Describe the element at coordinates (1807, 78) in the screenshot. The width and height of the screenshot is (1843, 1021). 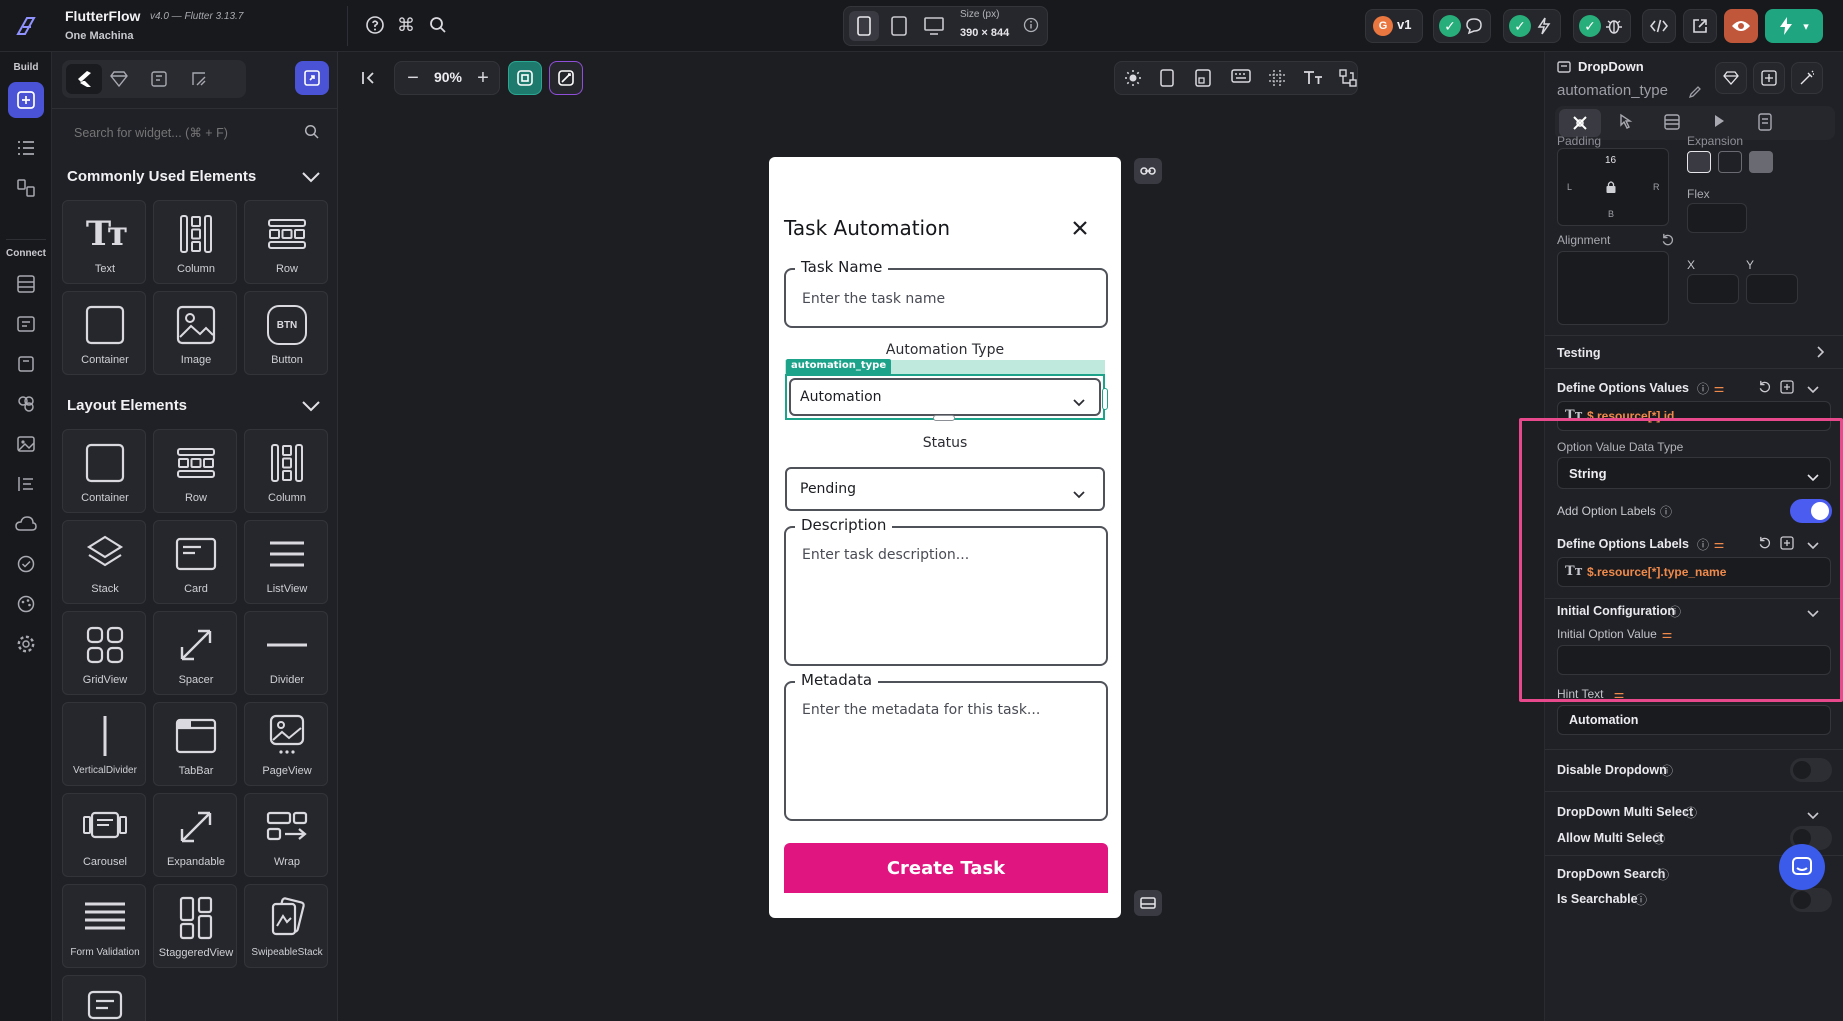
I see `magic-wand-icon` at that location.